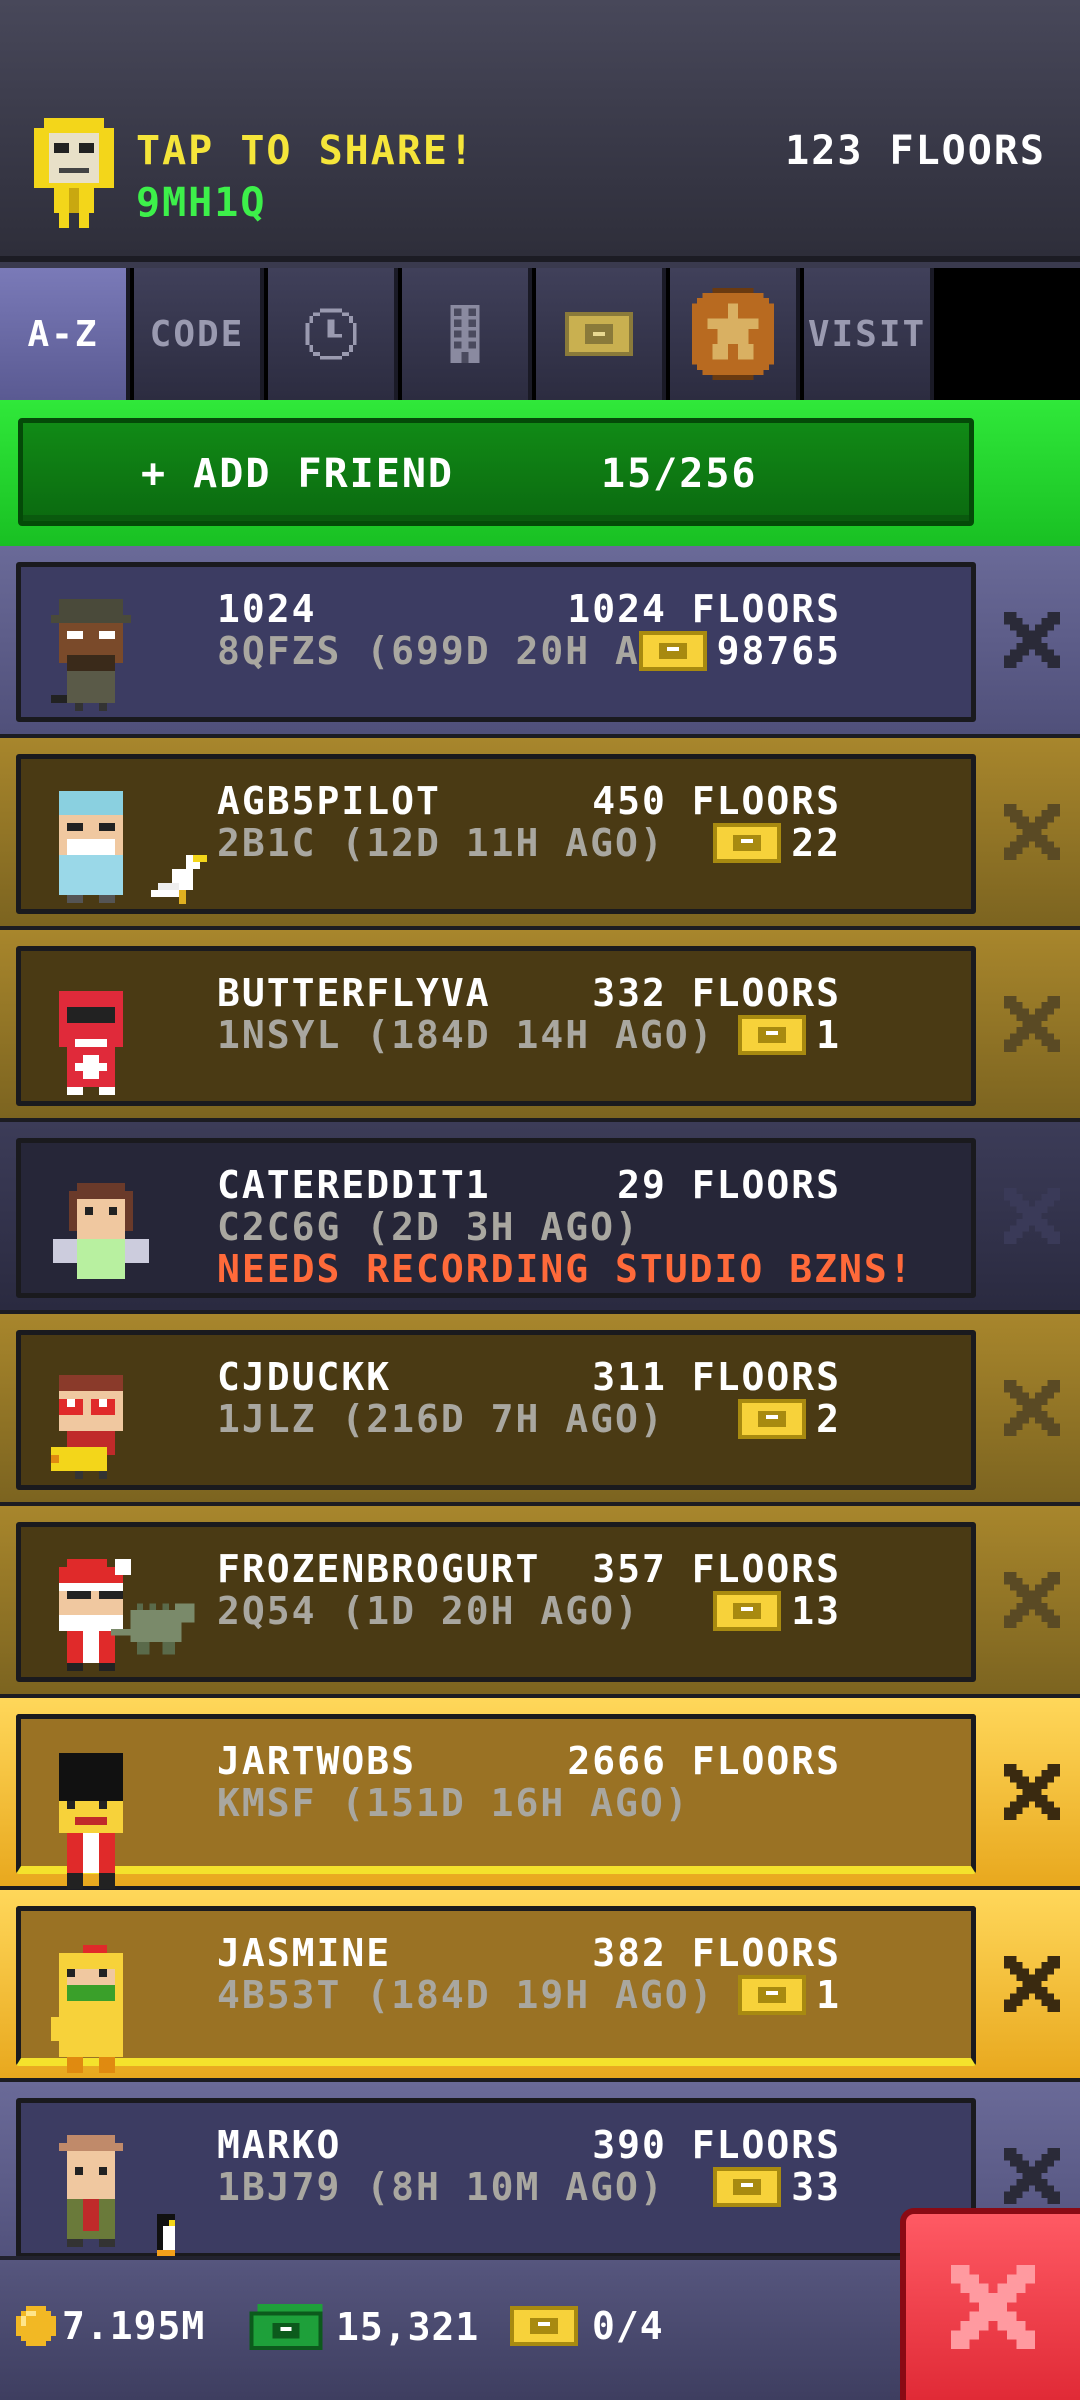  What do you see at coordinates (816, 843) in the screenshot?
I see `friend-bux-value: 22` at bounding box center [816, 843].